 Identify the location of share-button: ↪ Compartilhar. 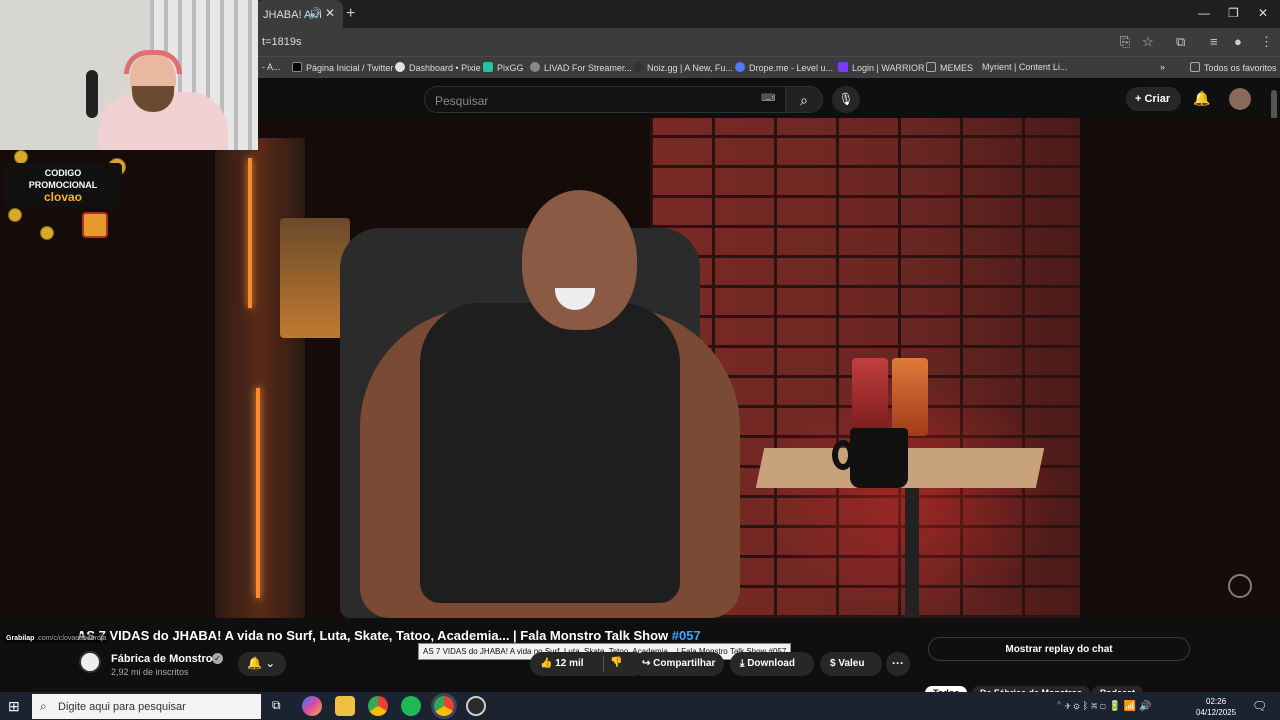
(678, 664).